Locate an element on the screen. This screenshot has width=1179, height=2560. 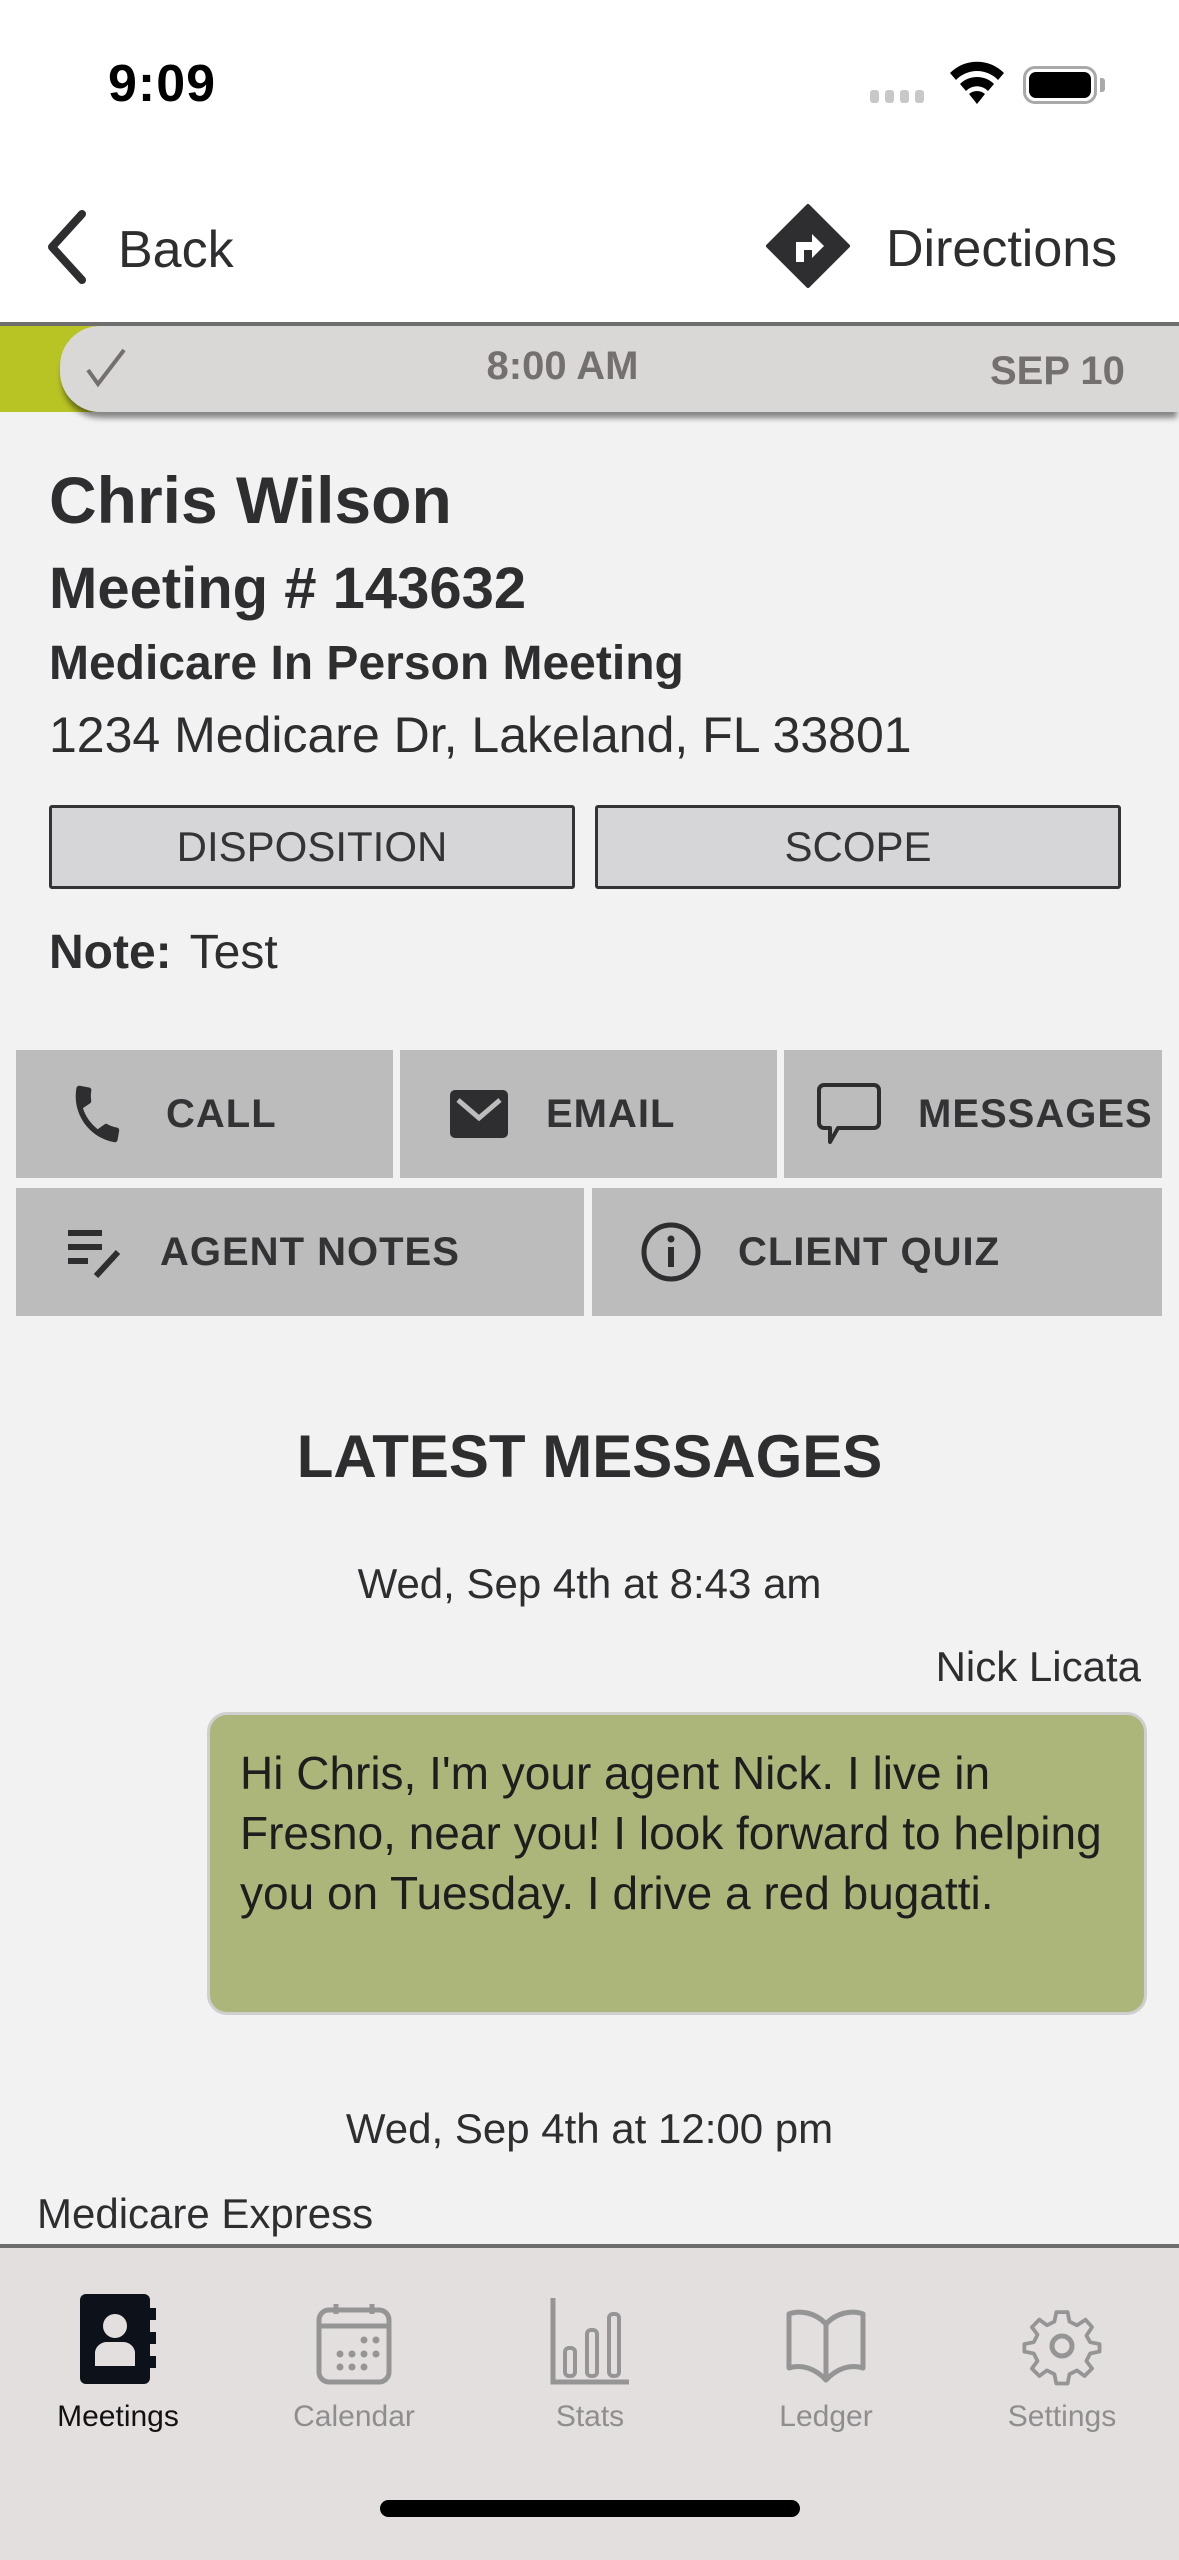
client-name: Chris Wilson is located at coordinates (250, 500).